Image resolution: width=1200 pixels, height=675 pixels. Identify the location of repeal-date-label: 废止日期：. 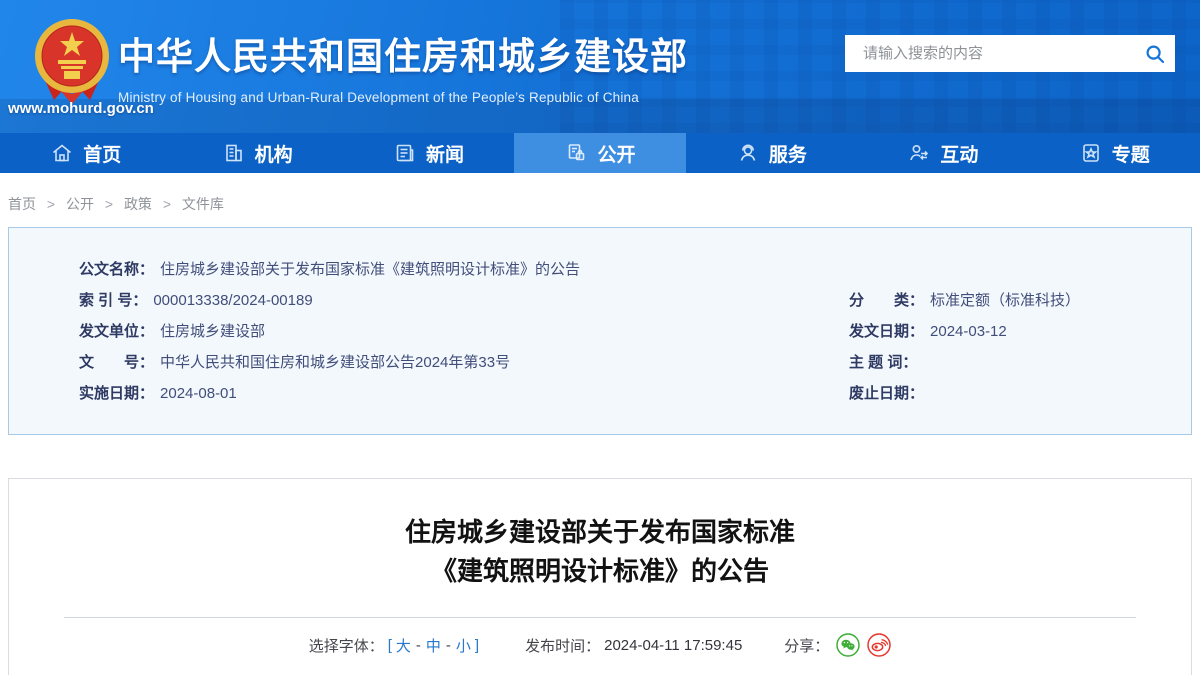
(887, 393).